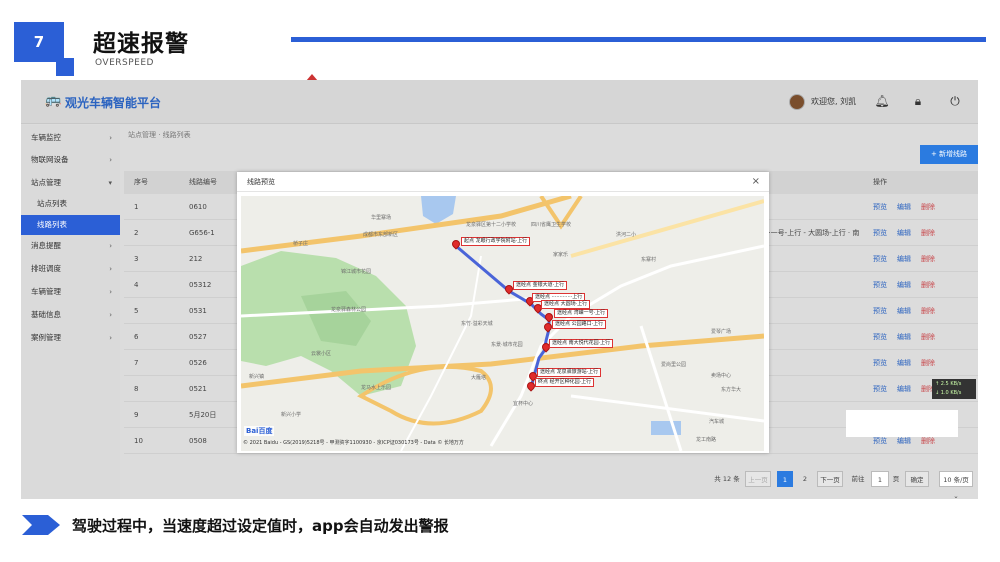 This screenshot has height=562, width=1000. I want to click on map-place-label: 东竹·溢彩天城, so click(477, 324).